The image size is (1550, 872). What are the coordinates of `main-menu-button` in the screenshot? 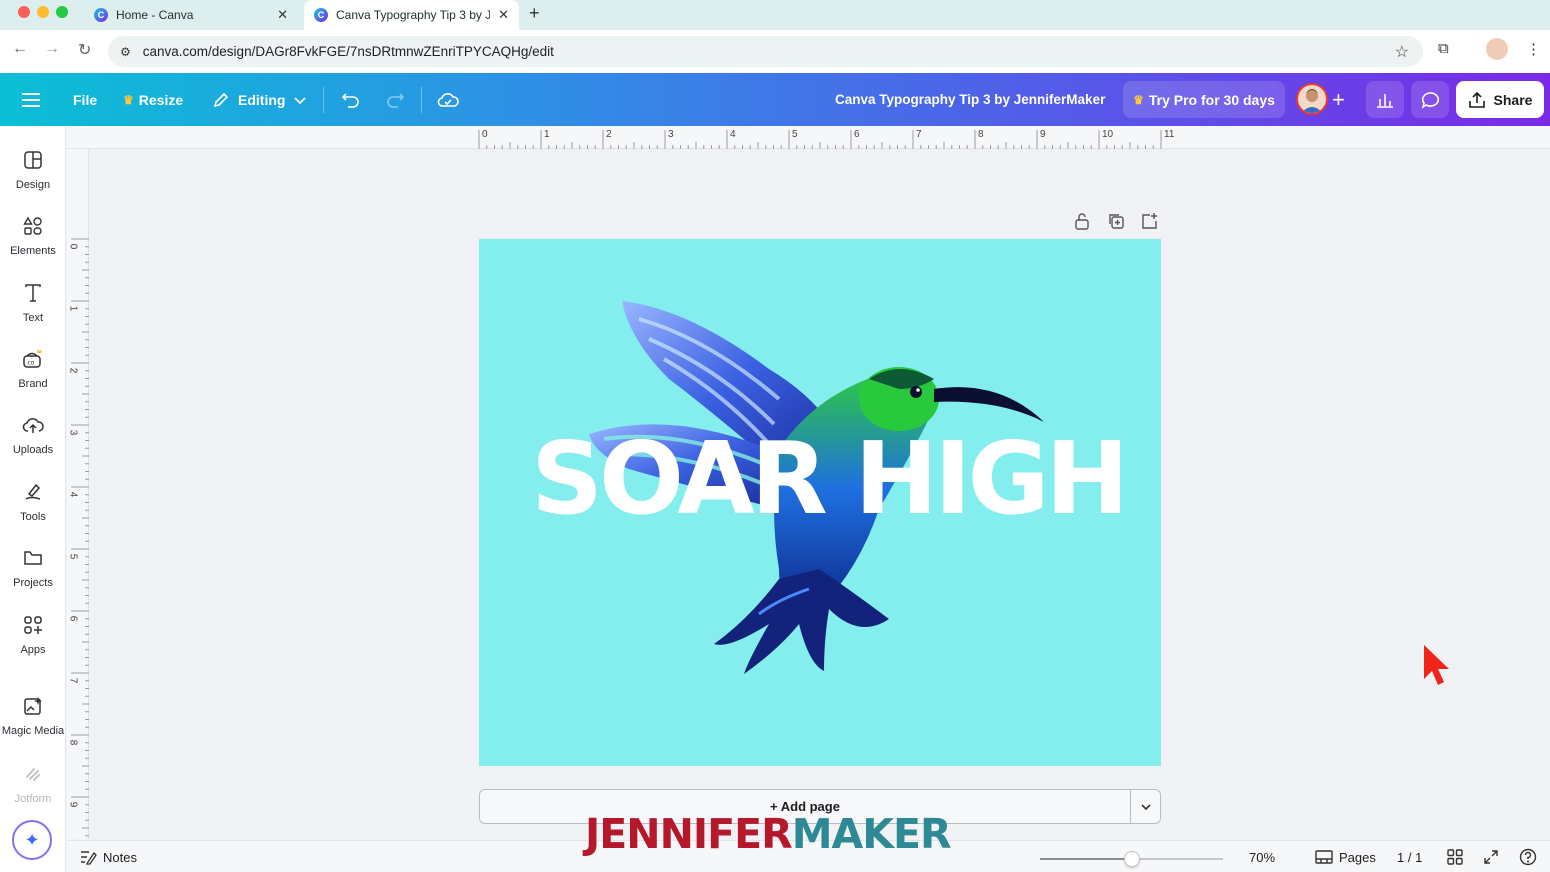 It's located at (32, 99).